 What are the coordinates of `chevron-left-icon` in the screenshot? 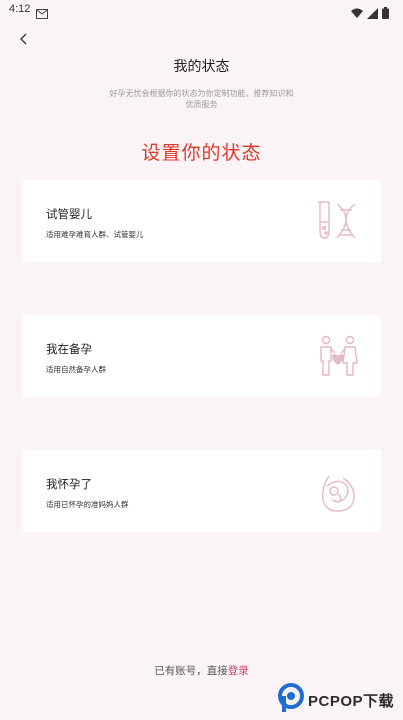 It's located at (24, 39).